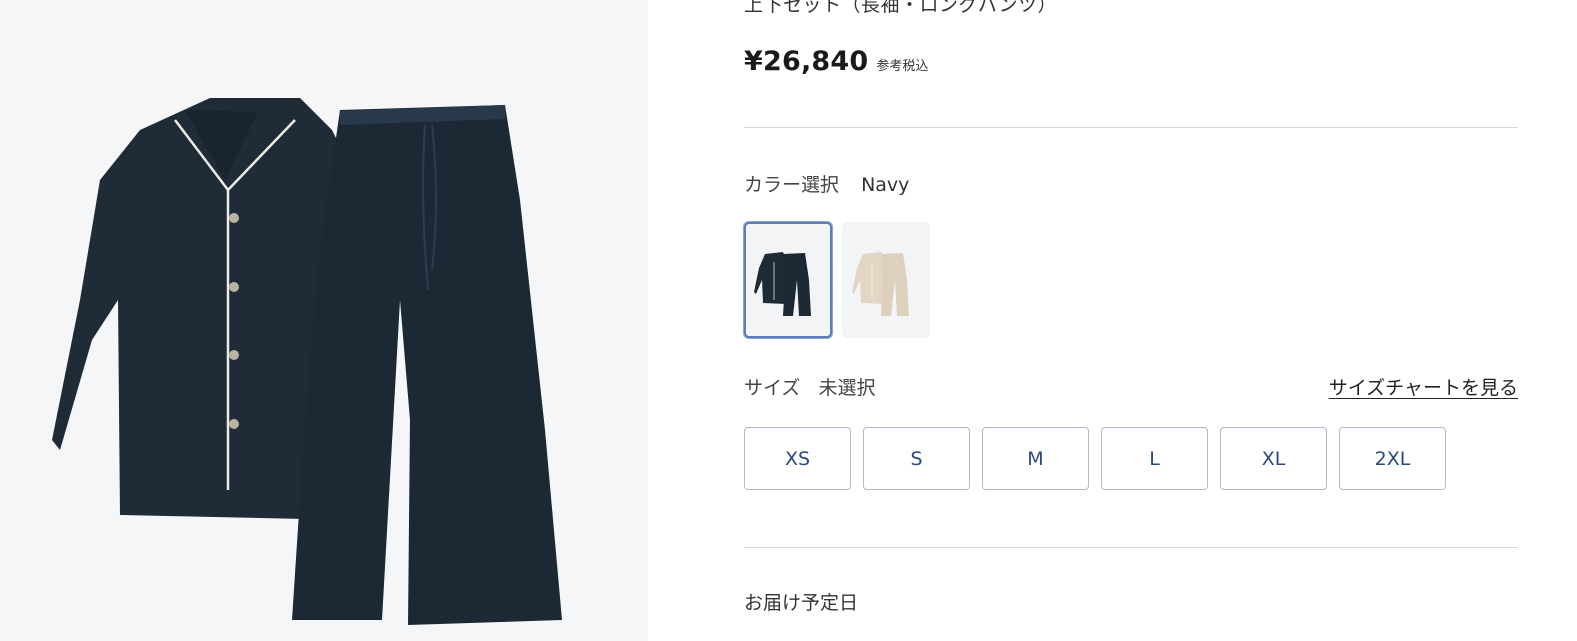 This screenshot has width=1577, height=641. I want to click on color-swatch-beige, so click(886, 280).